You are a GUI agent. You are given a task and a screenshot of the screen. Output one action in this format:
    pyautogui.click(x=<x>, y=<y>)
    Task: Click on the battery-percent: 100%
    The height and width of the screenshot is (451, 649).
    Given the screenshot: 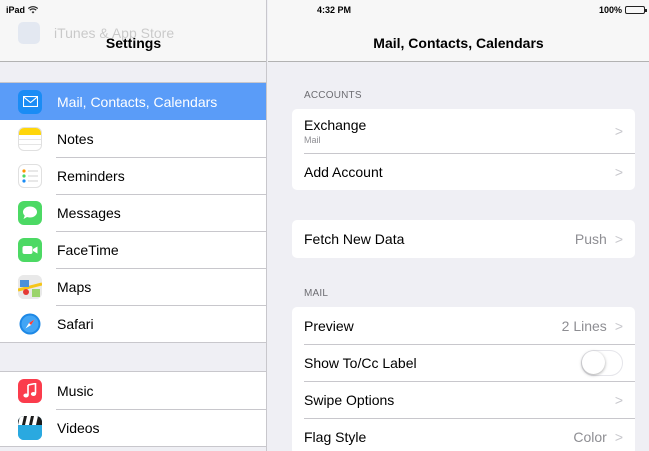 What is the action you would take?
    pyautogui.click(x=610, y=10)
    